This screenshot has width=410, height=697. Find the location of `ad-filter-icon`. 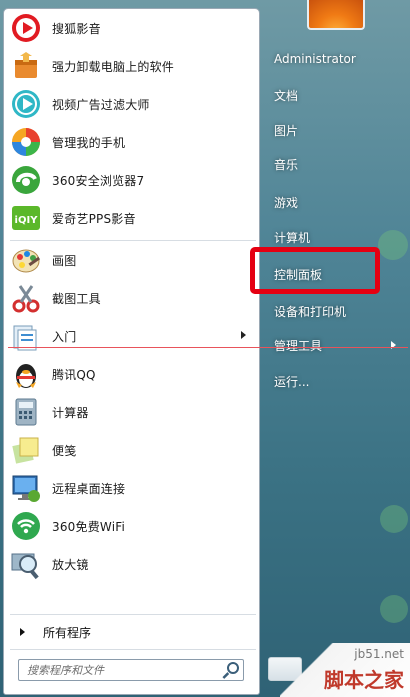

ad-filter-icon is located at coordinates (26, 104).